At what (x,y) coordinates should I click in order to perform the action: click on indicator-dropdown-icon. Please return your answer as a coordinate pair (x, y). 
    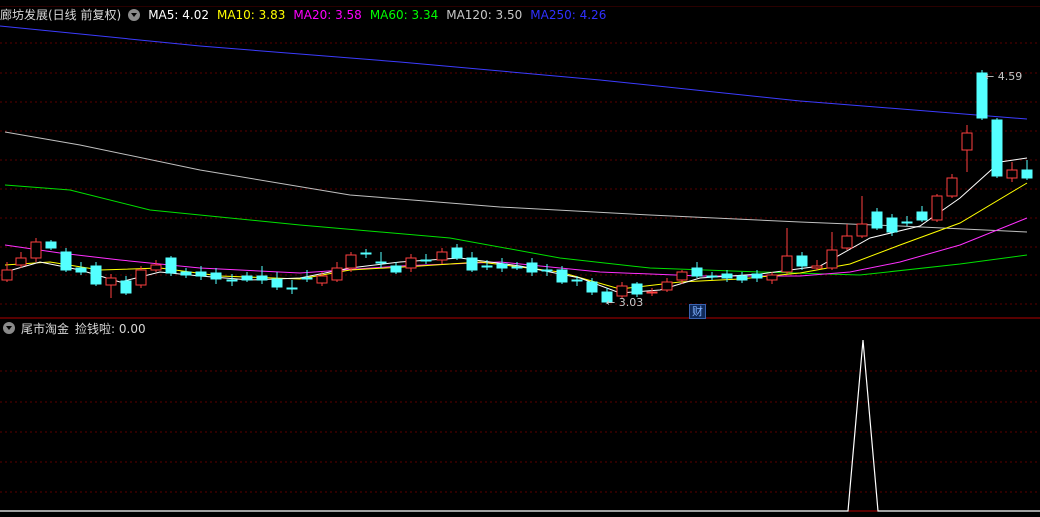
    Looking at the image, I should click on (9, 328).